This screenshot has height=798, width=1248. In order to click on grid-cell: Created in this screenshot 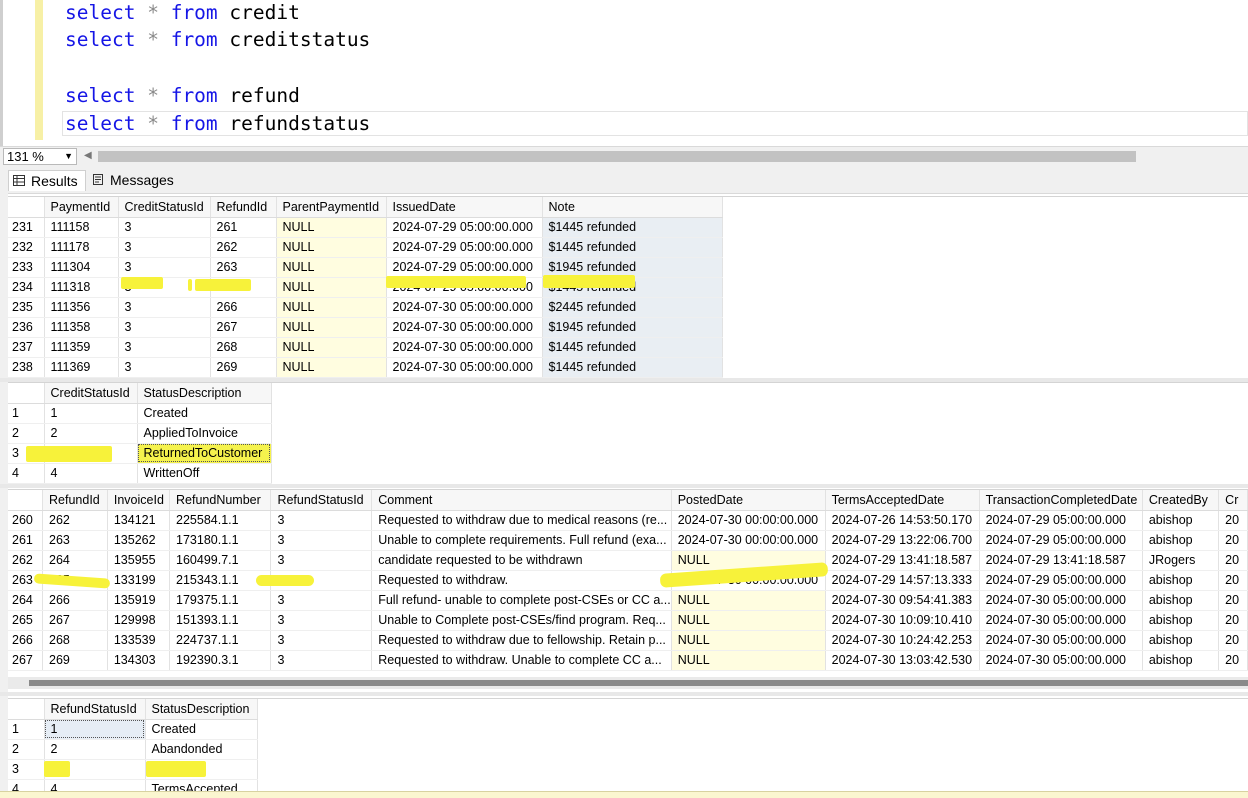, I will do `click(204, 413)`.